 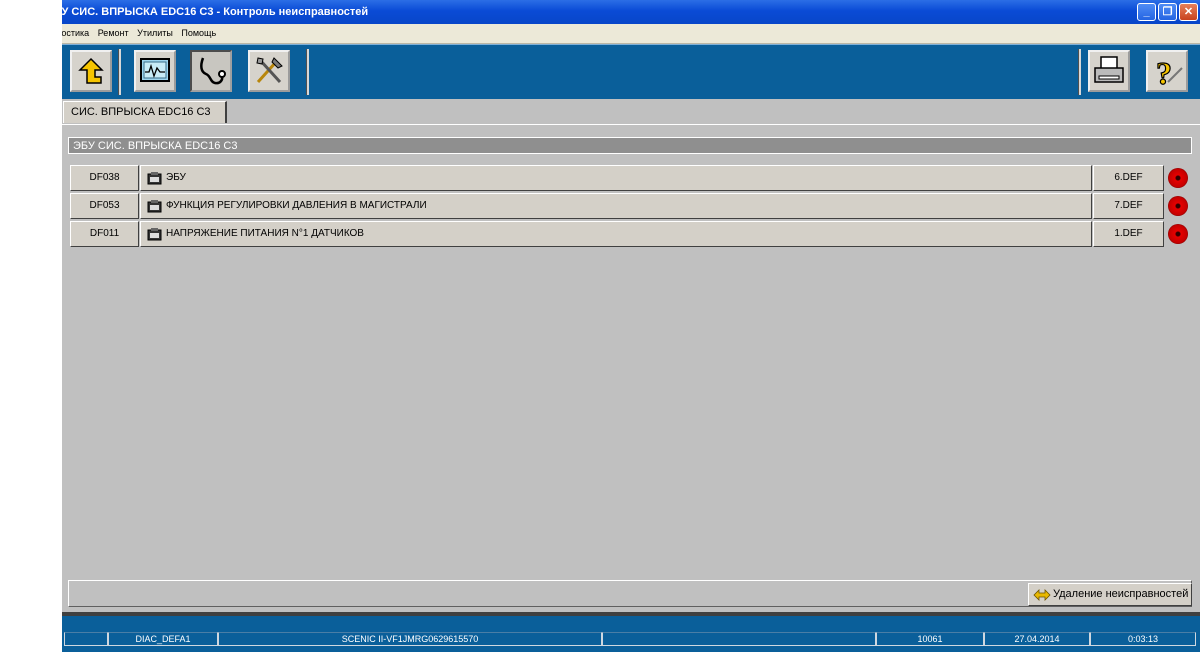 What do you see at coordinates (104, 206) in the screenshot?
I see `fault-code: DF053` at bounding box center [104, 206].